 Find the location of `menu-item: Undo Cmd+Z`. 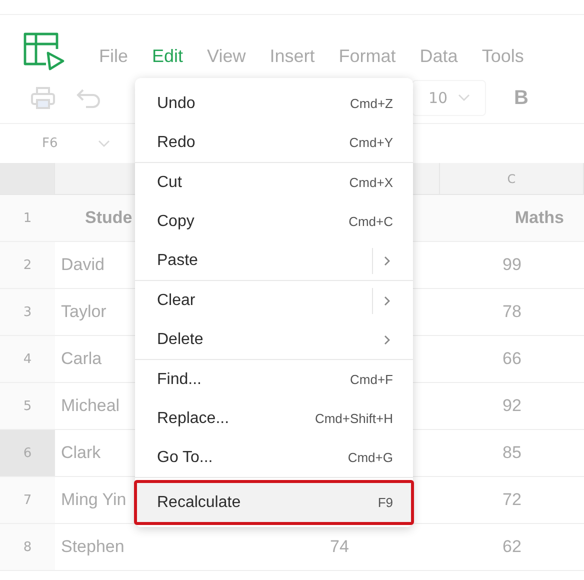

menu-item: Undo Cmd+Z is located at coordinates (274, 103).